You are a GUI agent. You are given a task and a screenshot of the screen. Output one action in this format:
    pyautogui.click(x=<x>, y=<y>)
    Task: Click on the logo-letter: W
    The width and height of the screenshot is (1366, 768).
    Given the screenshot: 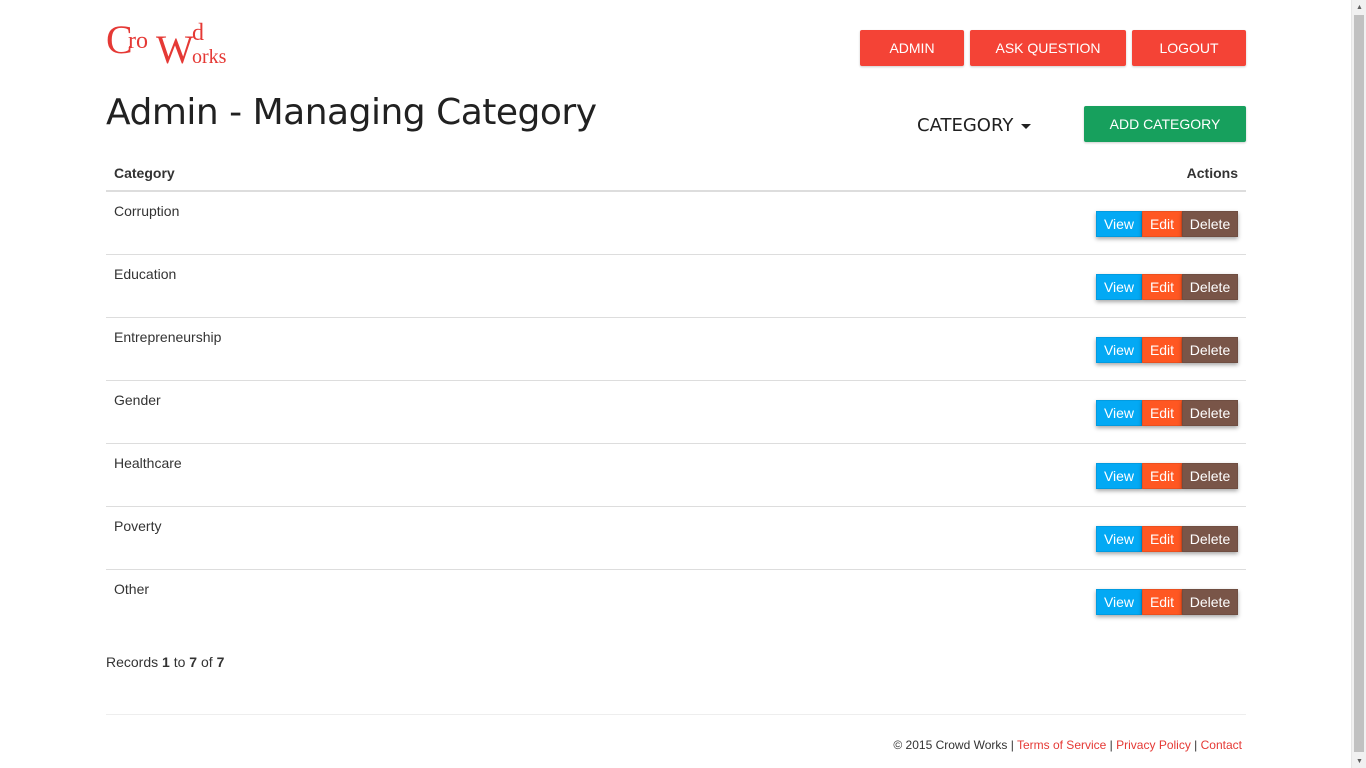 What is the action you would take?
    pyautogui.click(x=175, y=49)
    